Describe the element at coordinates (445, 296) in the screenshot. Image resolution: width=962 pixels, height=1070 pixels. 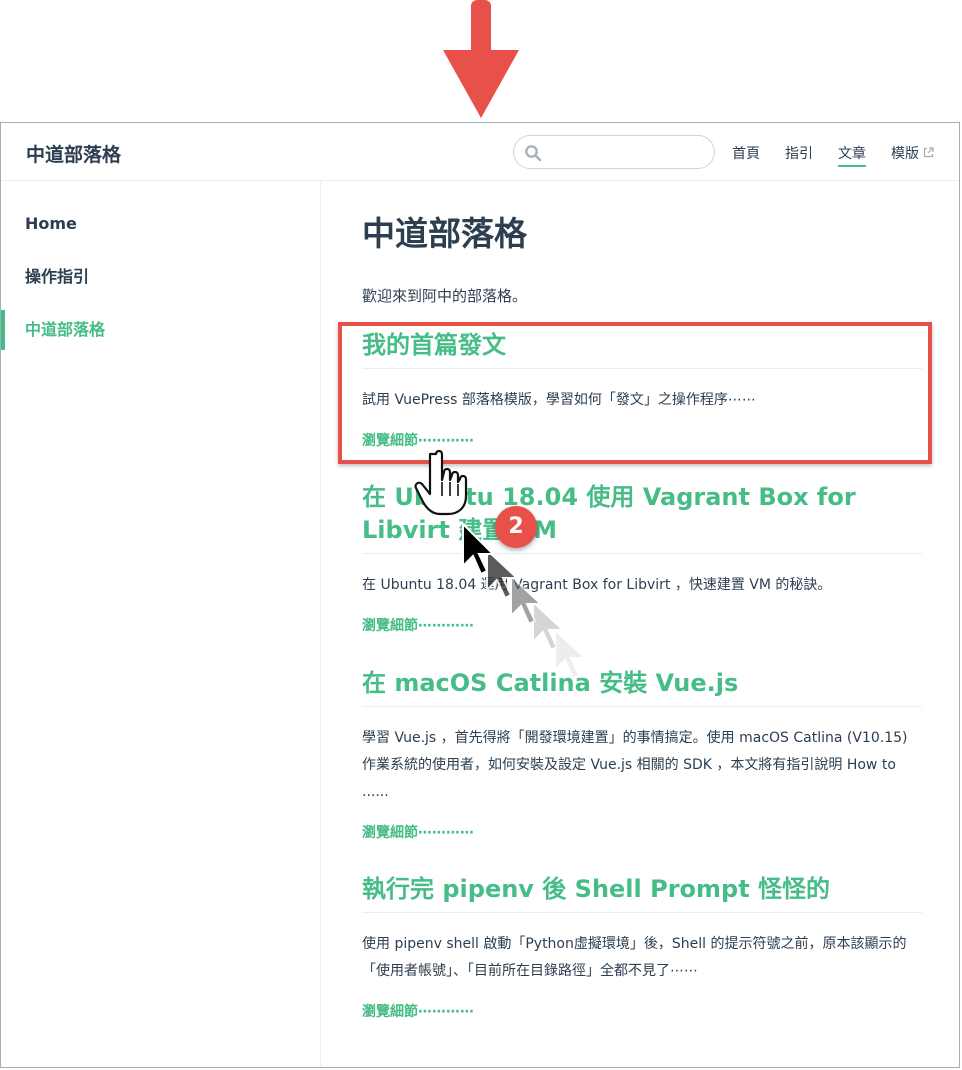
I see `intro-text: 歡迎來到阿中的部落格。` at that location.